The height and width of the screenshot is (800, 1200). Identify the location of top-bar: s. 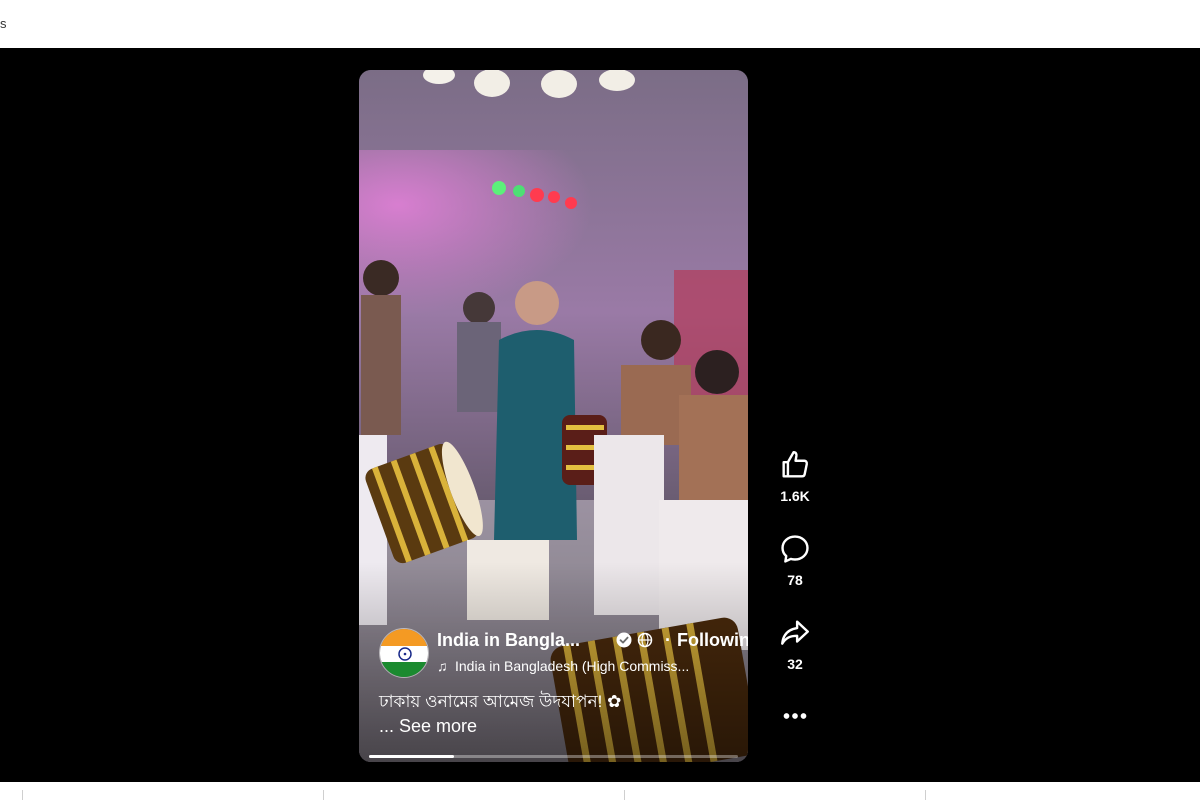
(600, 24).